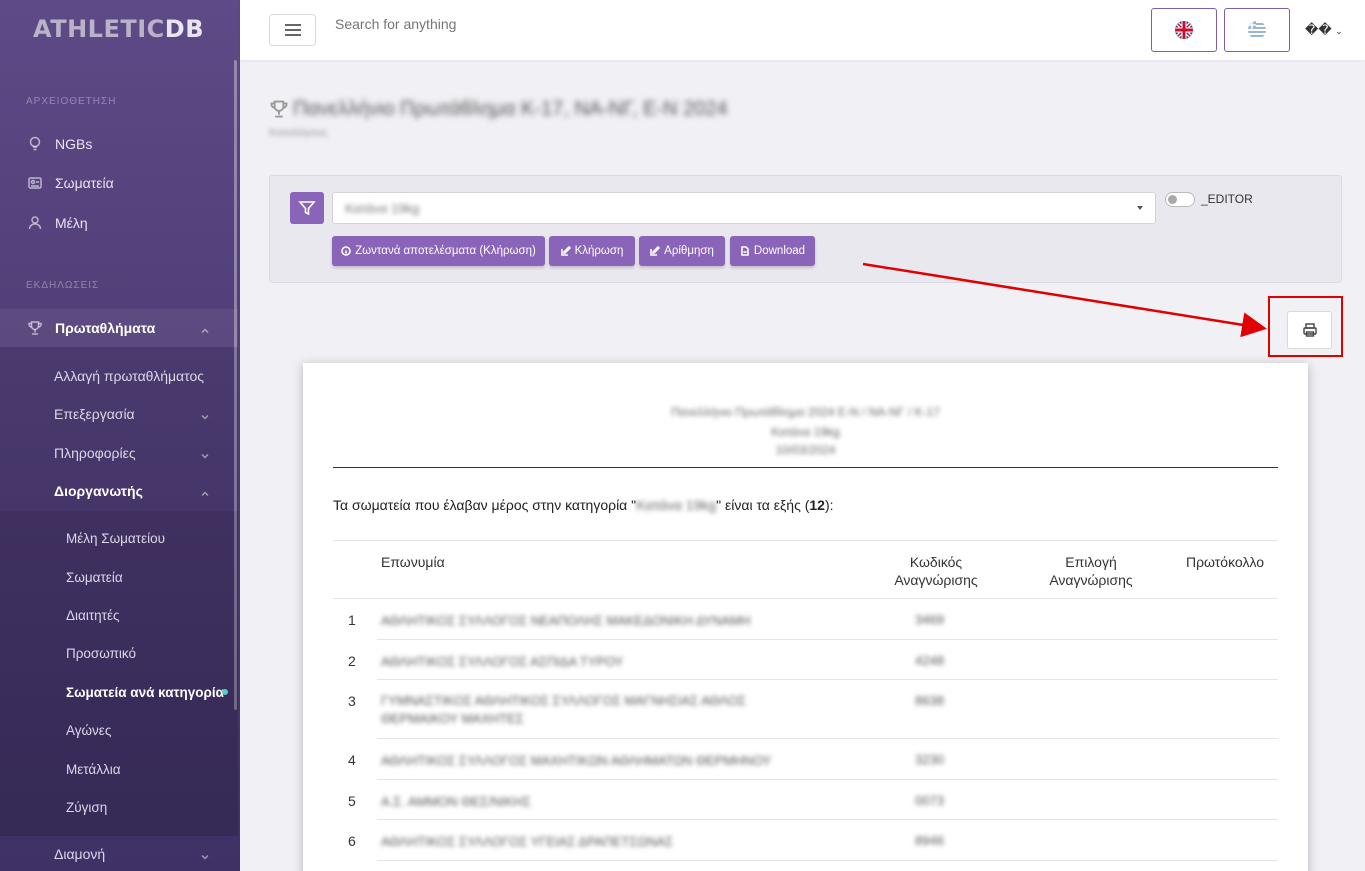  What do you see at coordinates (1091, 571) in the screenshot?
I see `column-header-choice: Επιλογή Αναγνώρισης` at bounding box center [1091, 571].